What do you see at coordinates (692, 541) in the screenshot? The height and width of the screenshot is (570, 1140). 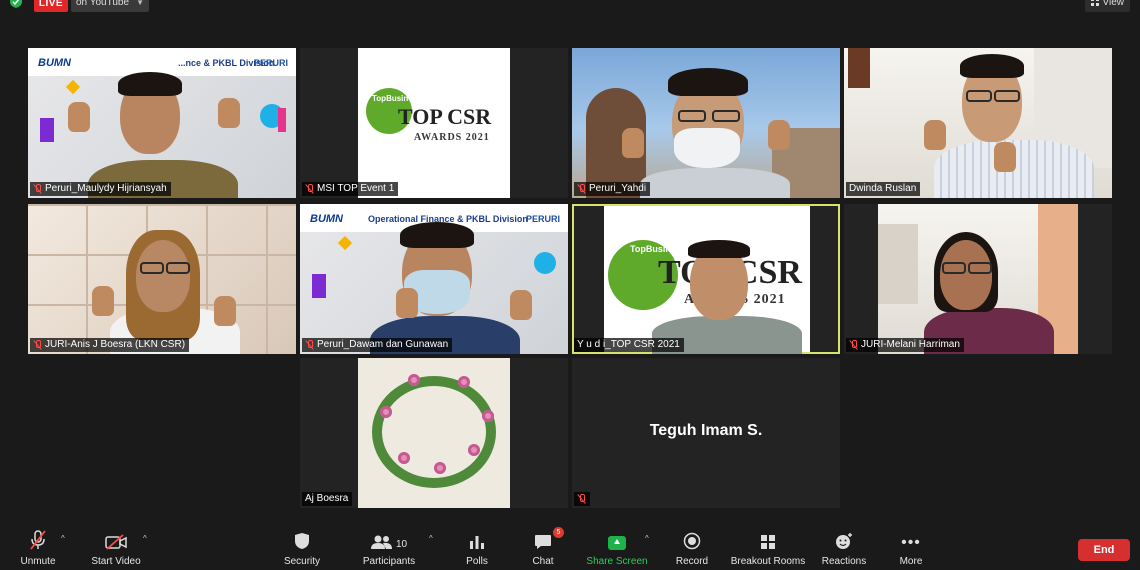 I see `record-icon` at bounding box center [692, 541].